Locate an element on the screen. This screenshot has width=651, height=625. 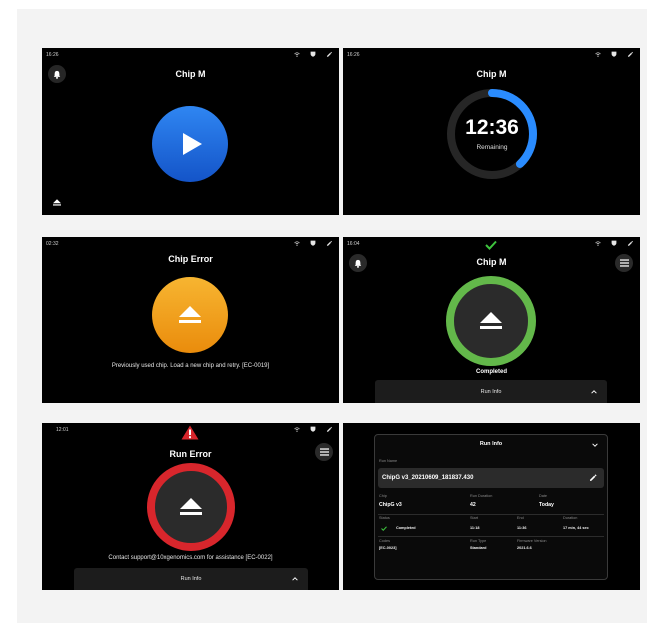
panel-completed: 16:04 Chip M Completed Run Info is located at coordinates (491, 320).